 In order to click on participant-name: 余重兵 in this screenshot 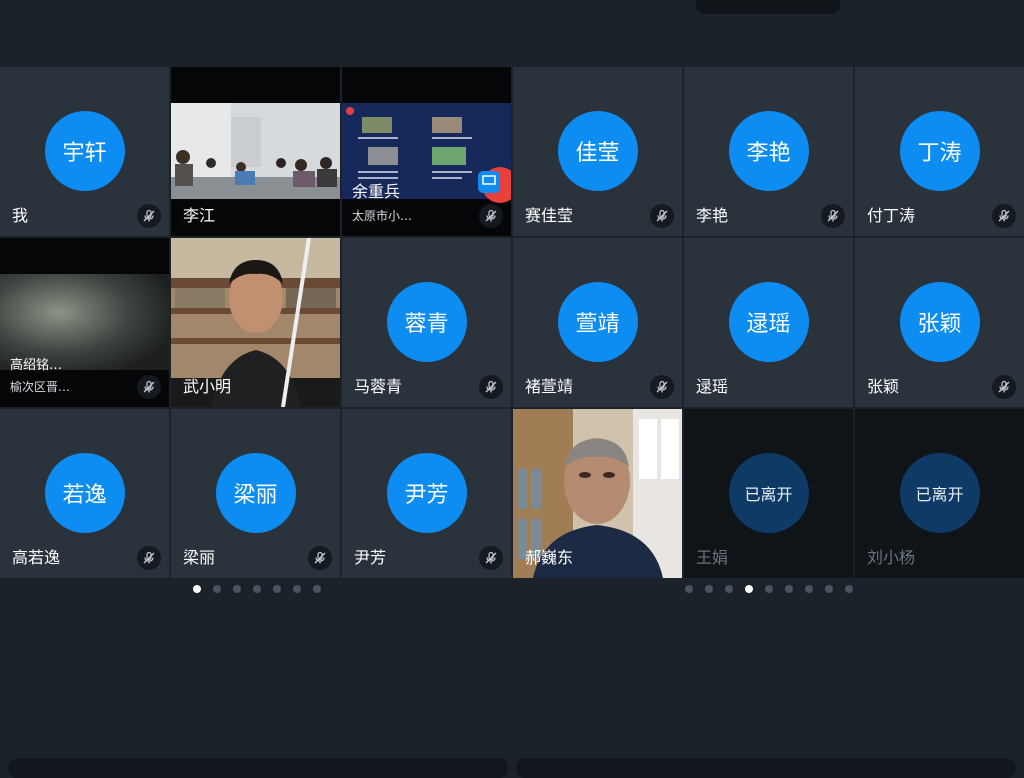, I will do `click(376, 191)`.